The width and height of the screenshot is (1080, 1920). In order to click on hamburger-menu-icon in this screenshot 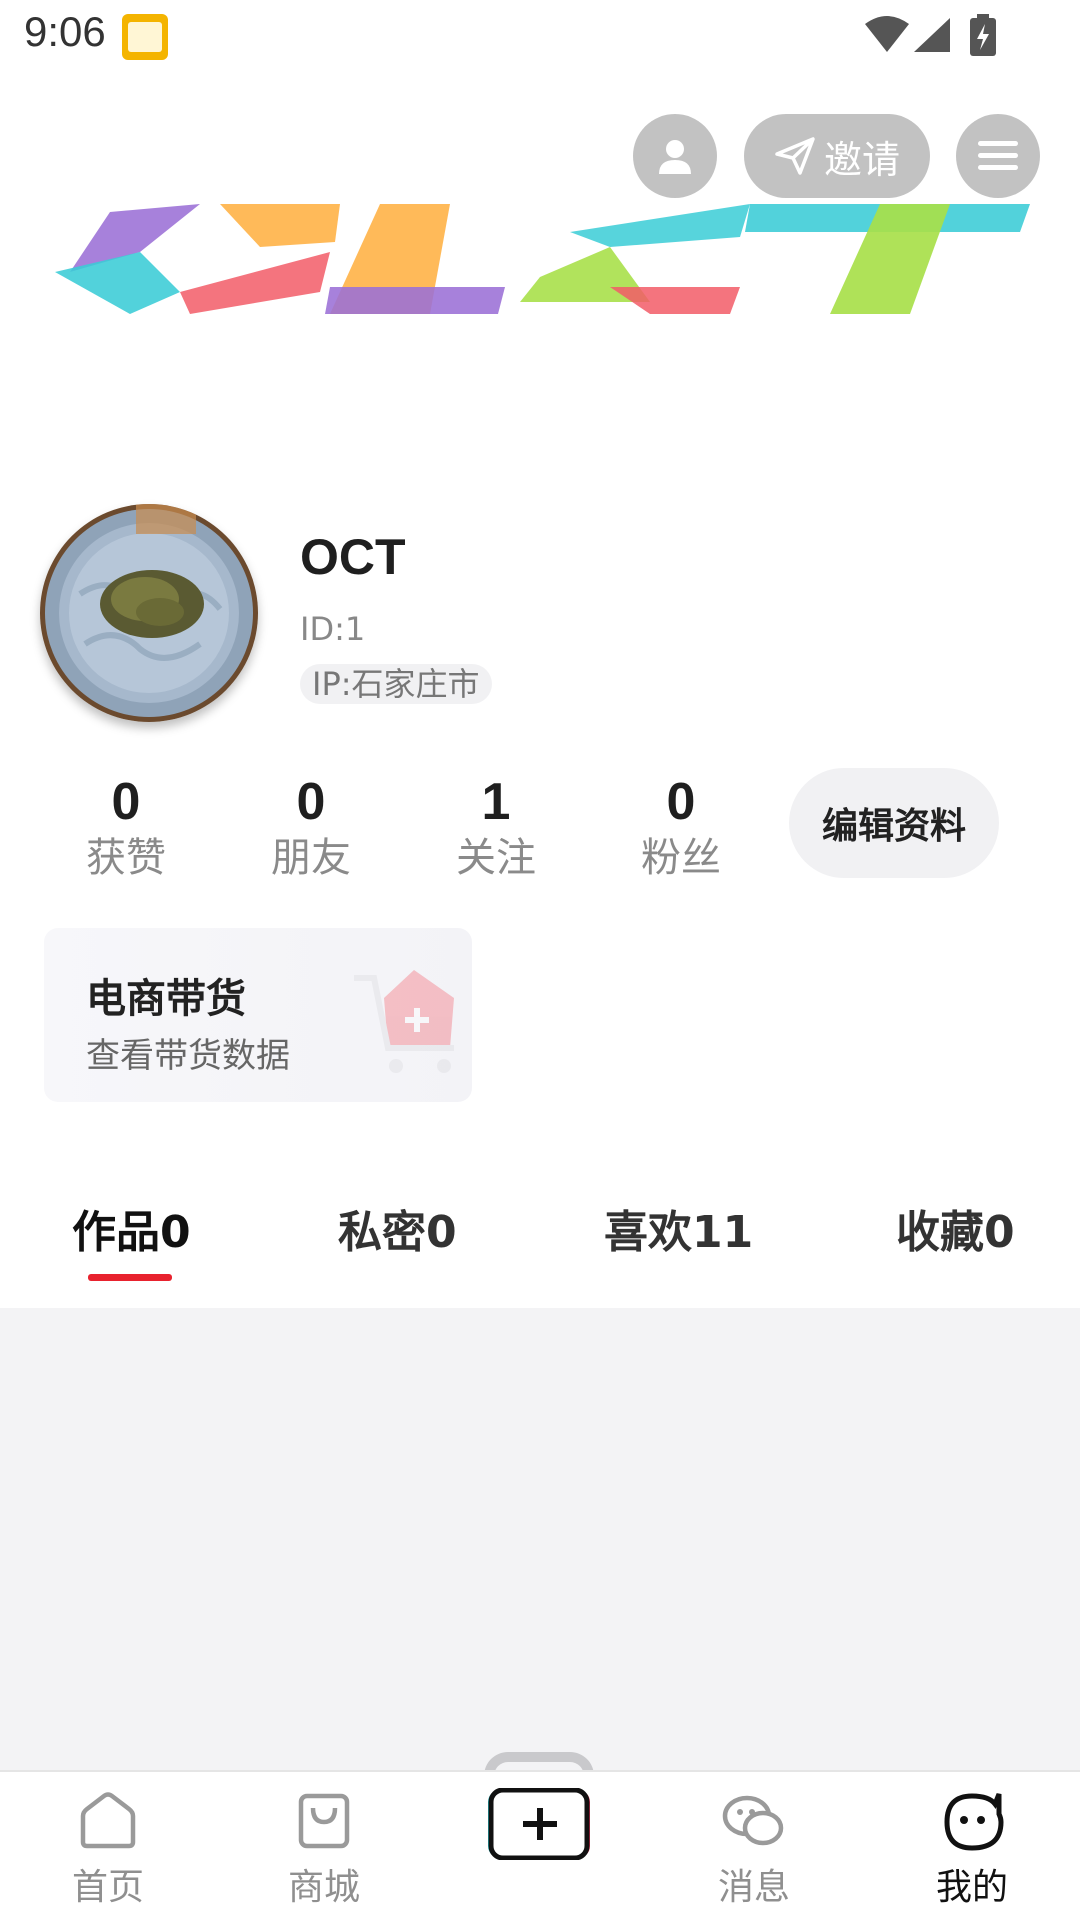, I will do `click(998, 155)`.